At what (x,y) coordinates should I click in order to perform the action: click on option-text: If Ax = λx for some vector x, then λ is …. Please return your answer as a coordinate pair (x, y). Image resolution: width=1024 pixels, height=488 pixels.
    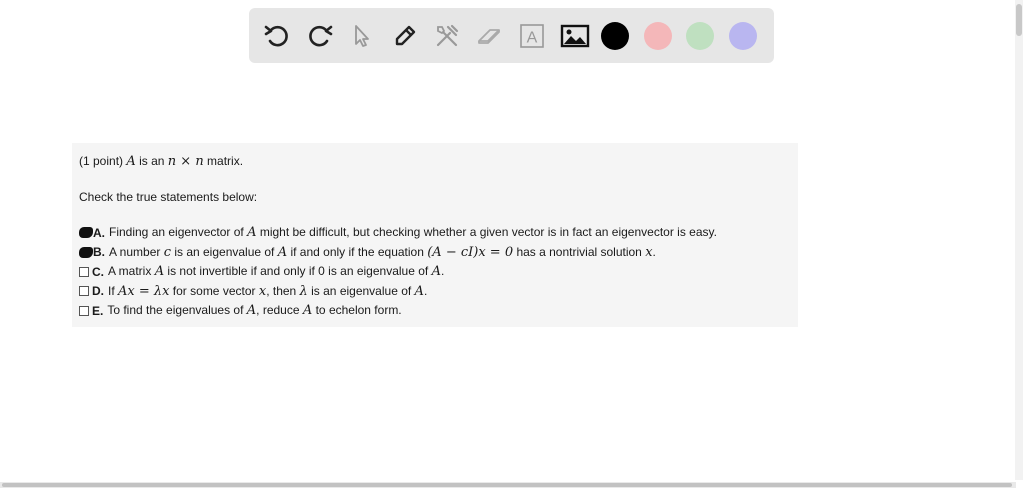
    Looking at the image, I should click on (267, 291).